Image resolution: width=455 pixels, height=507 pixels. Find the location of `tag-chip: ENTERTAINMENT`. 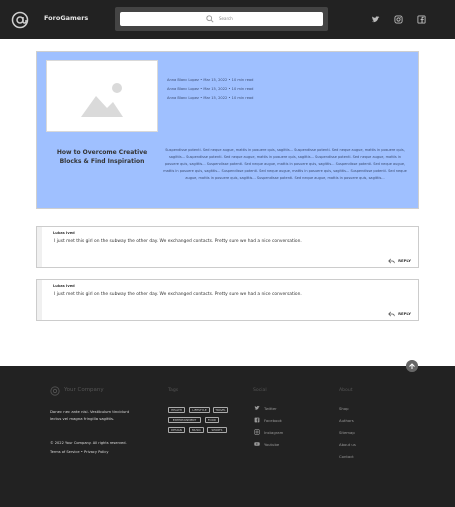

tag-chip: ENTERTAINMENT is located at coordinates (184, 420).